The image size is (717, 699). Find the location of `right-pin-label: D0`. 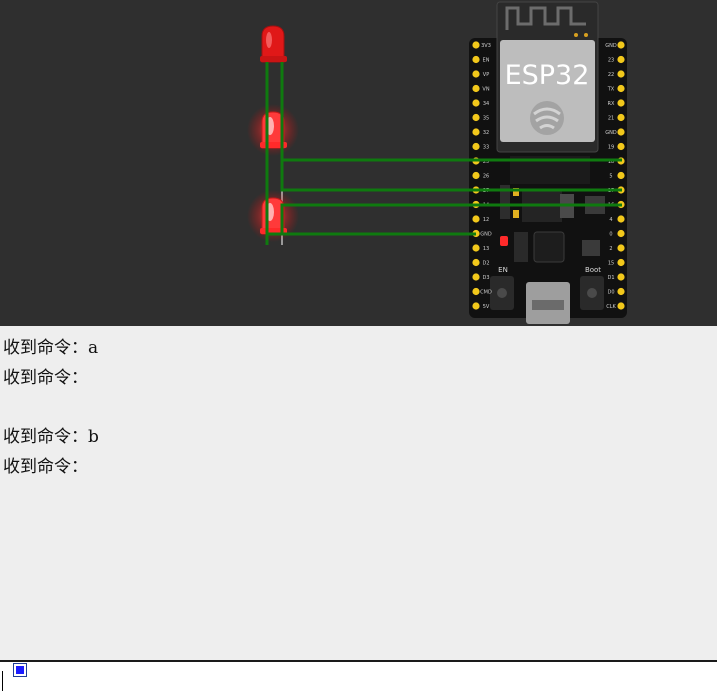

right-pin-label: D0 is located at coordinates (610, 293).